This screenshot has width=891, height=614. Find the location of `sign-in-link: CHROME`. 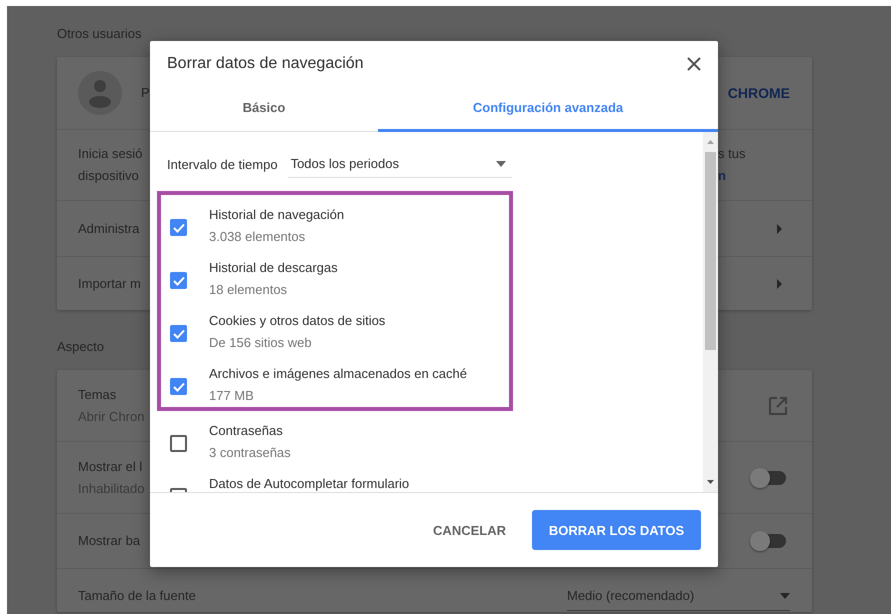

sign-in-link: CHROME is located at coordinates (759, 93).